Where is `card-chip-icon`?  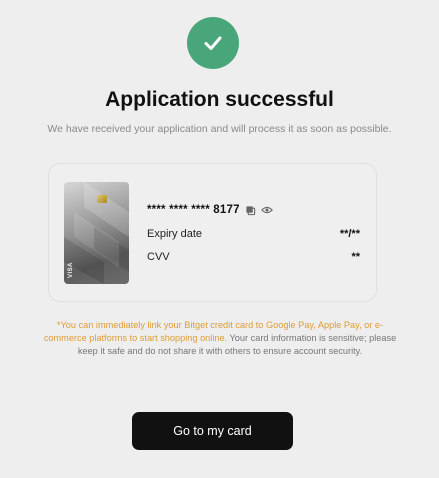 card-chip-icon is located at coordinates (102, 199).